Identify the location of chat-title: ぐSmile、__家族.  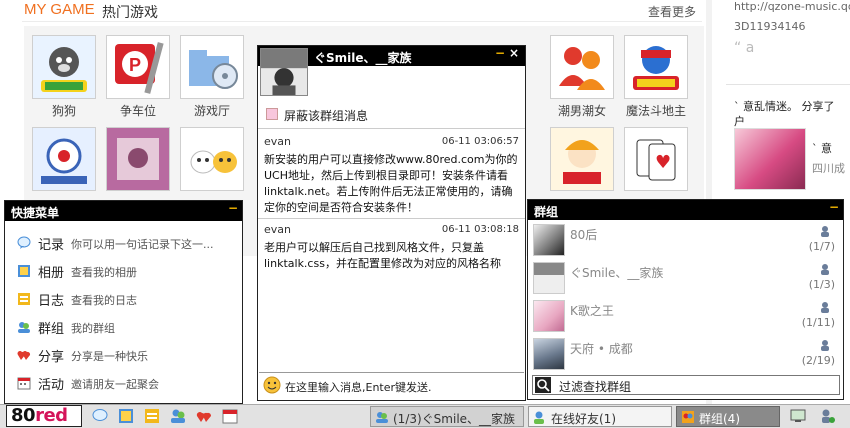
(363, 58).